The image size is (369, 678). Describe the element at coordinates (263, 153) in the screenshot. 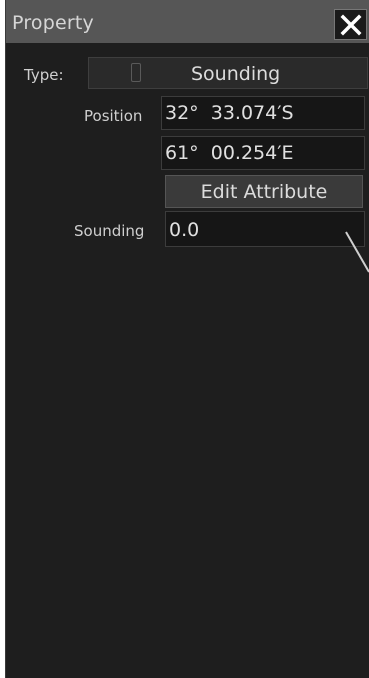

I see `longitude-field: 61° 00.254′E` at that location.